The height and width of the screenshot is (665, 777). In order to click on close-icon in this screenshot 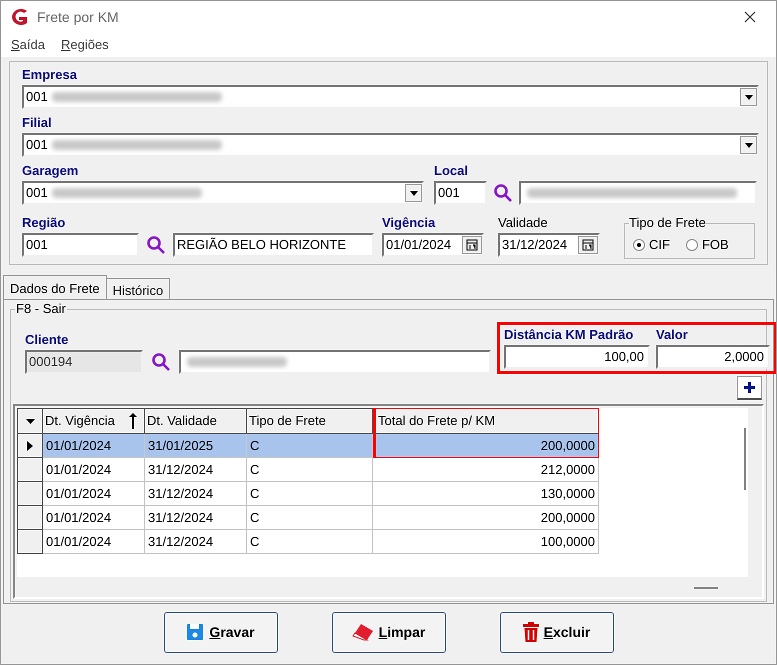, I will do `click(750, 17)`.